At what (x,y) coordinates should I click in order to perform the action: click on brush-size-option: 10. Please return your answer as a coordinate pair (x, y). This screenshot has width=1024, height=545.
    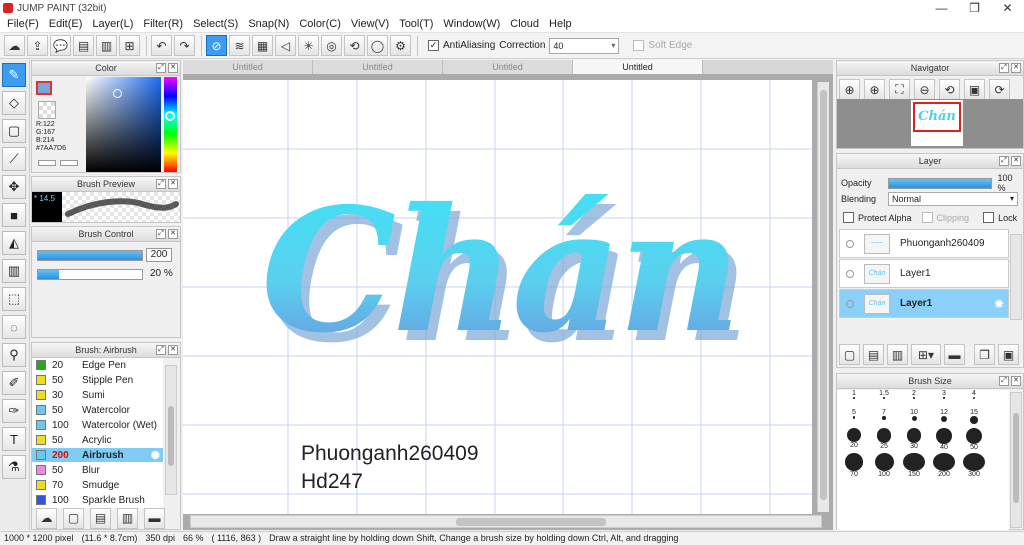
    Looking at the image, I should click on (914, 418).